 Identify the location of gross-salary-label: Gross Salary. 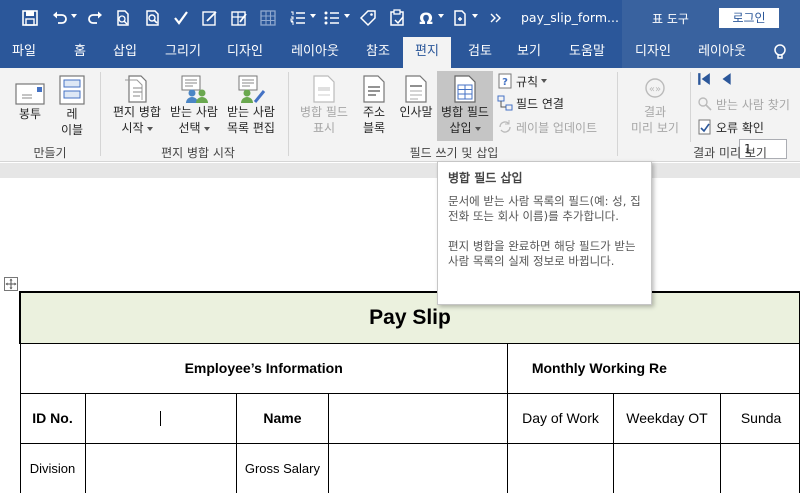
(282, 467).